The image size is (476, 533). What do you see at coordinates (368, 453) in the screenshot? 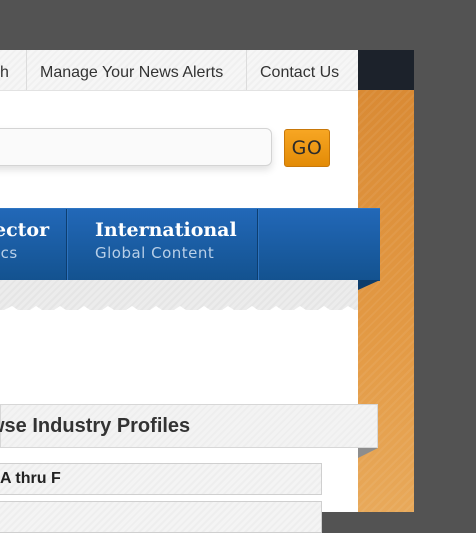
I see `panel-header-fold` at bounding box center [368, 453].